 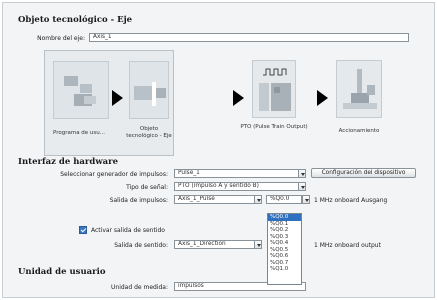 I want to click on activate-direction-checkbox, so click(x=83, y=230).